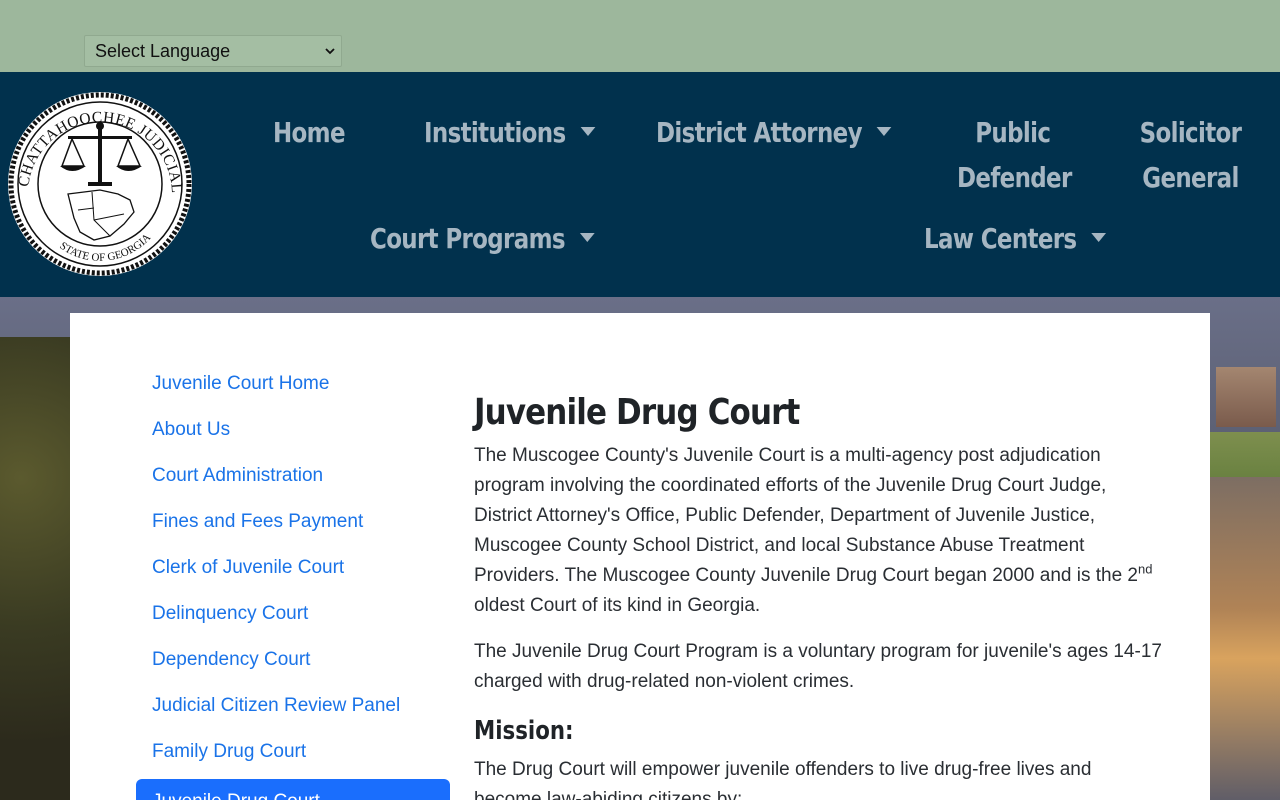  I want to click on sidebar-item-family-drug-court: Family Drug Court, so click(293, 752).